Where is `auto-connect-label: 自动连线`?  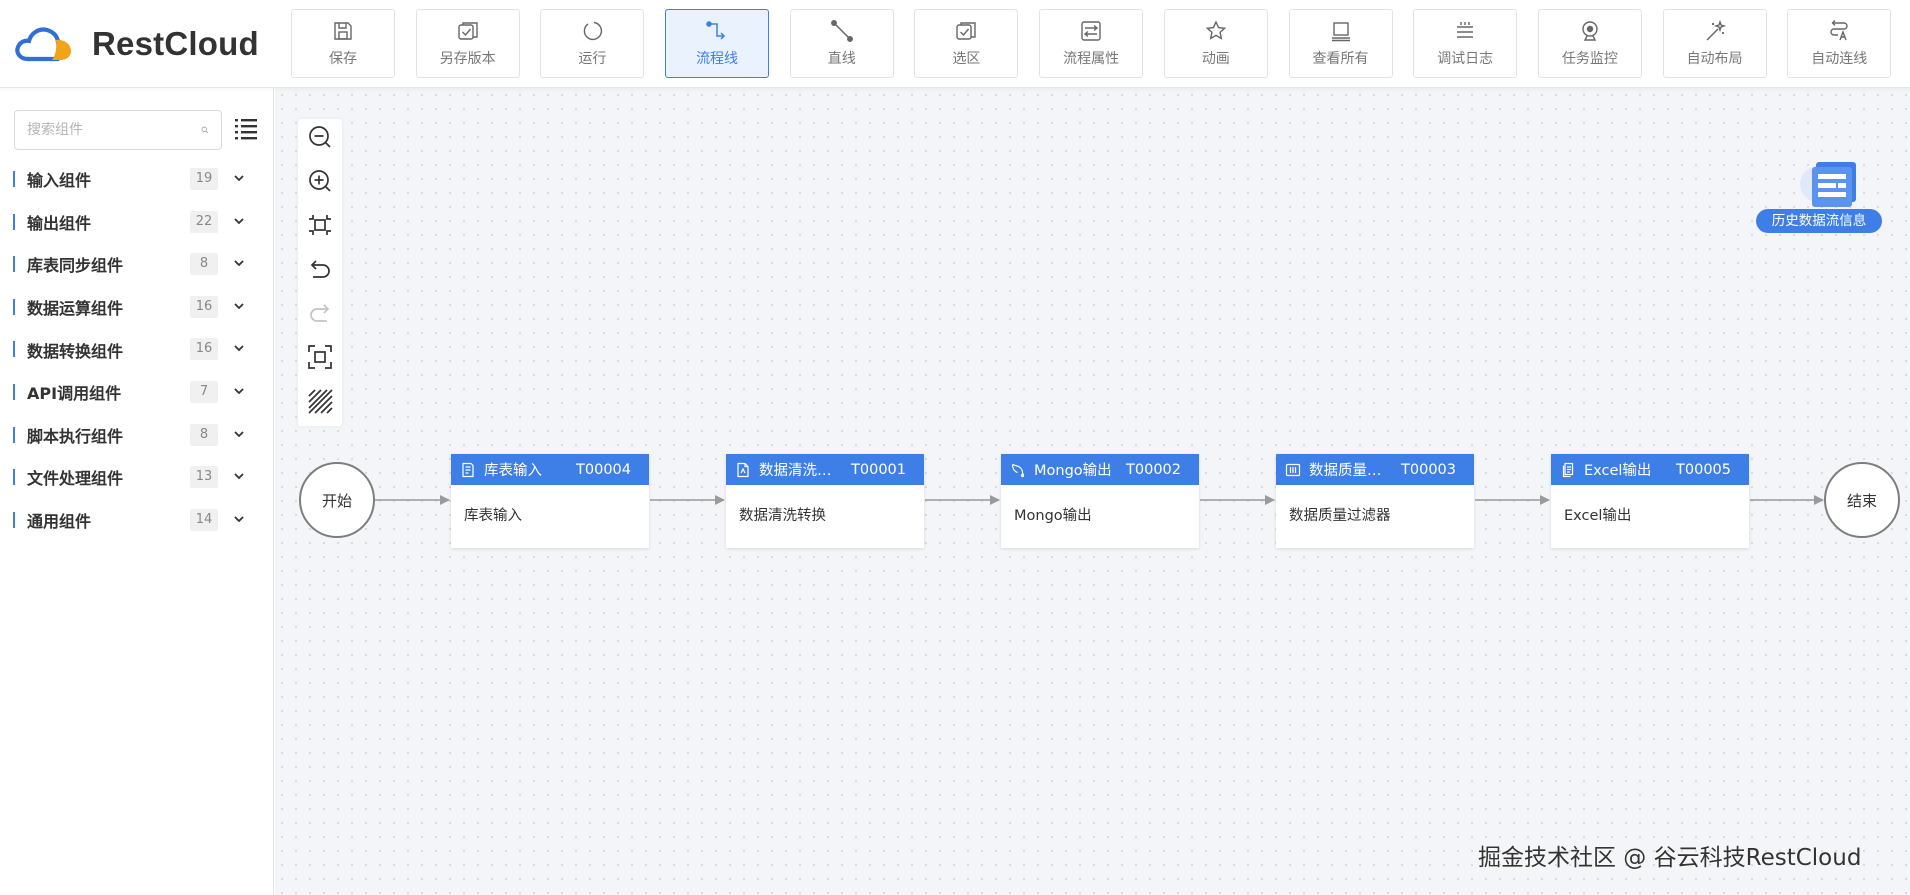
auto-connect-label: 自动连线 is located at coordinates (1839, 59).